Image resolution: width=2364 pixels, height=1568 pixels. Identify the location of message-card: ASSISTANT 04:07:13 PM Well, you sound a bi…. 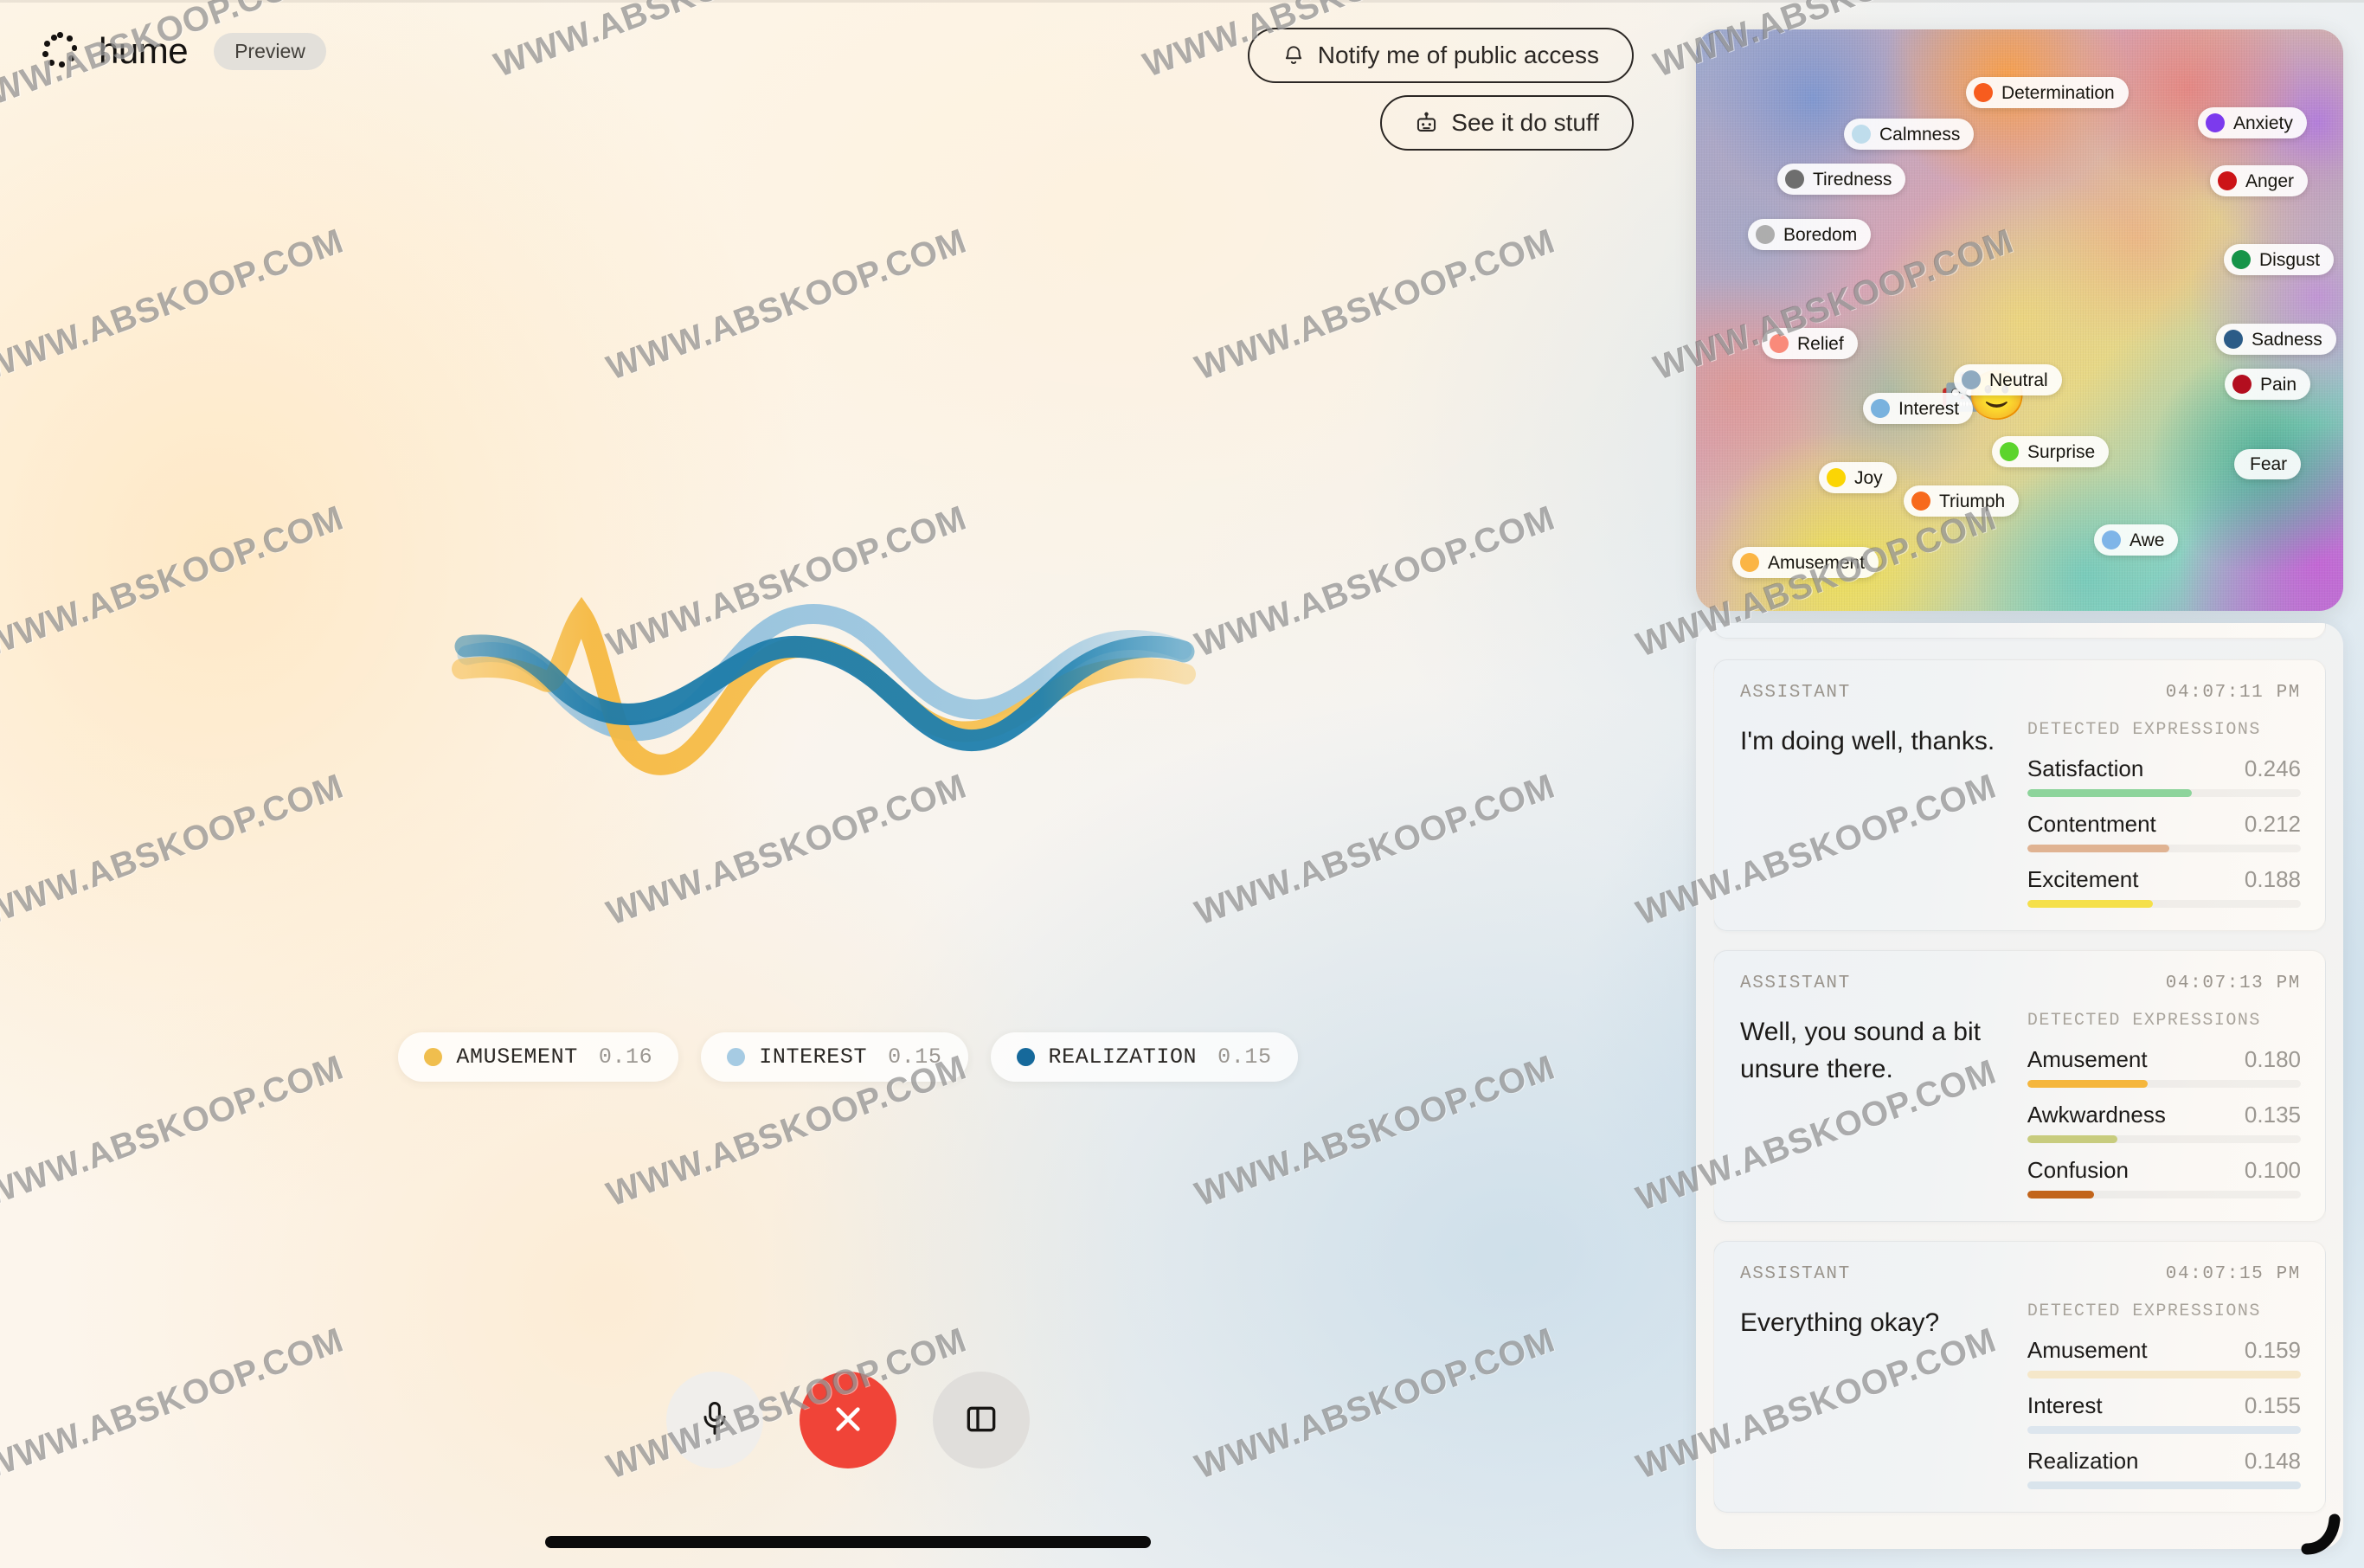
(2019, 1086).